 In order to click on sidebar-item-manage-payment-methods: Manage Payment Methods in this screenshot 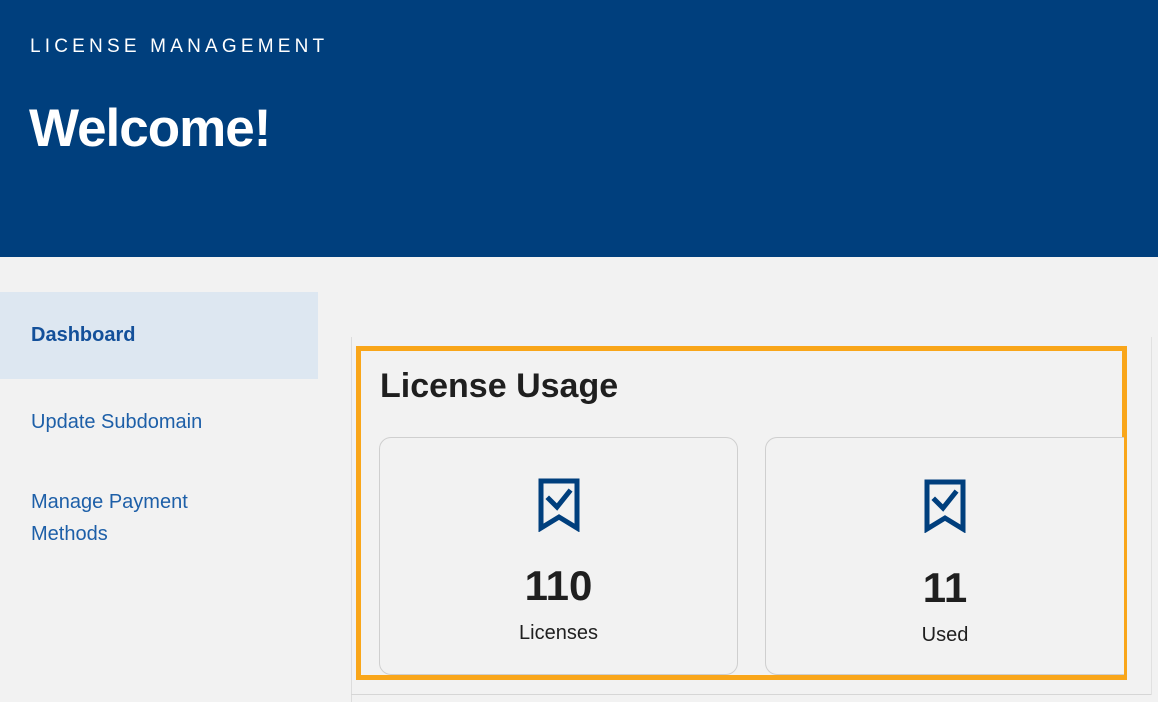, I will do `click(130, 508)`.